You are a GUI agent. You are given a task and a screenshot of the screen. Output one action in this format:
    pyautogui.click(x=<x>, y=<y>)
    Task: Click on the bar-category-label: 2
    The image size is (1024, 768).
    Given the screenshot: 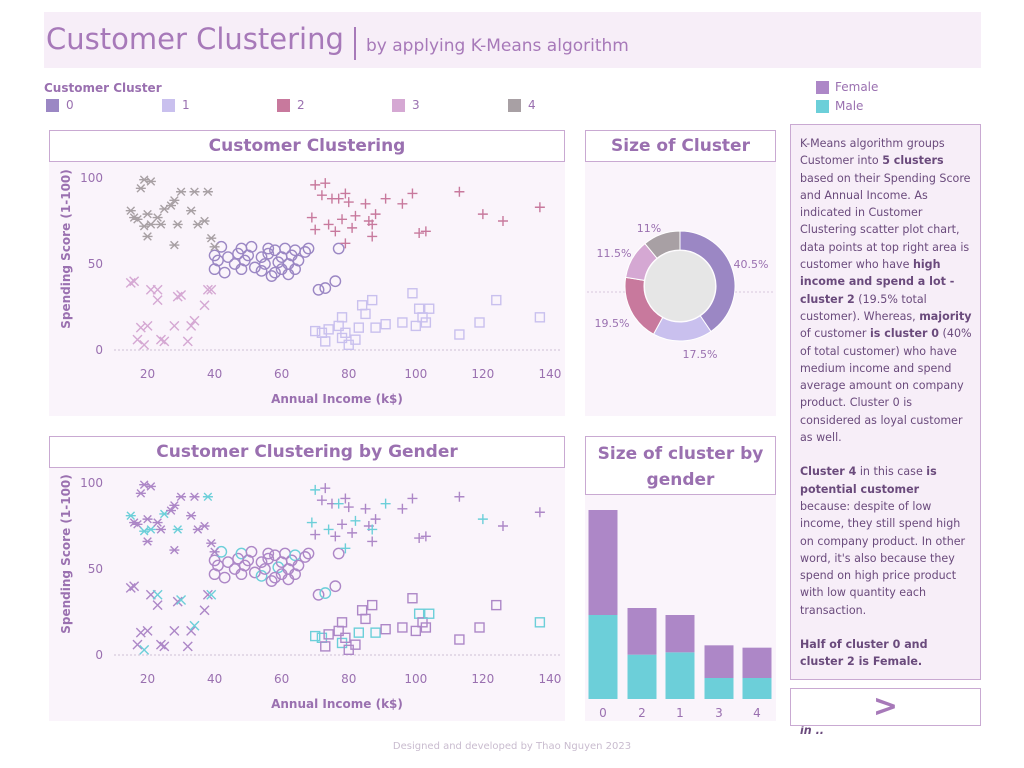 What is the action you would take?
    pyautogui.click(x=642, y=713)
    